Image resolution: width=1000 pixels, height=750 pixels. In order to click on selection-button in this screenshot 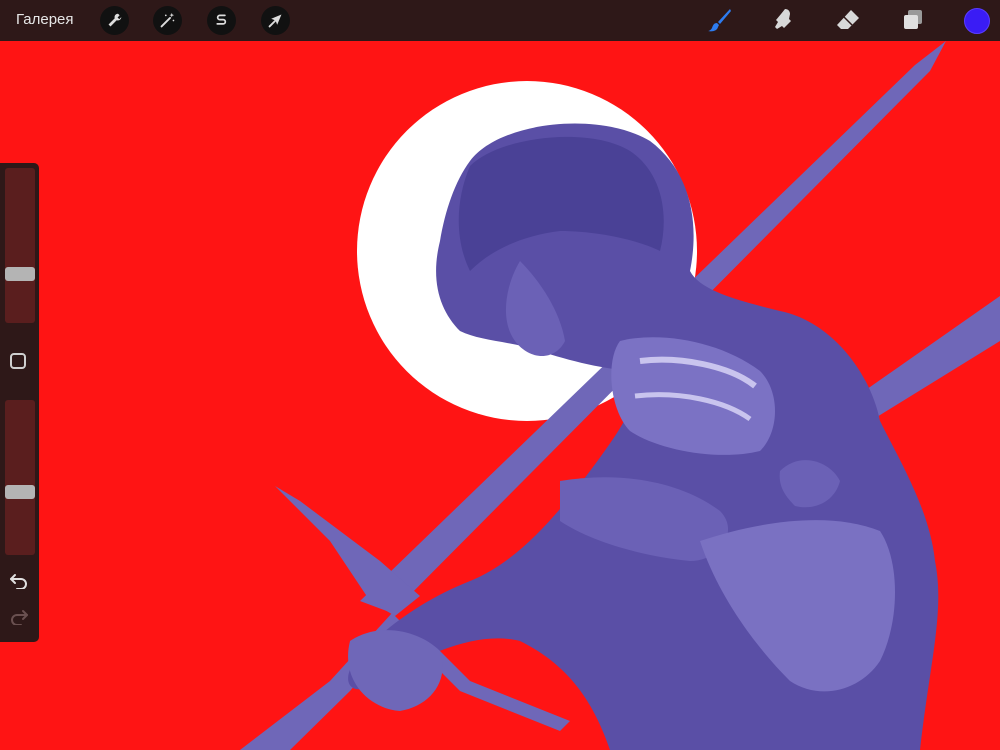, I will do `click(221, 20)`.